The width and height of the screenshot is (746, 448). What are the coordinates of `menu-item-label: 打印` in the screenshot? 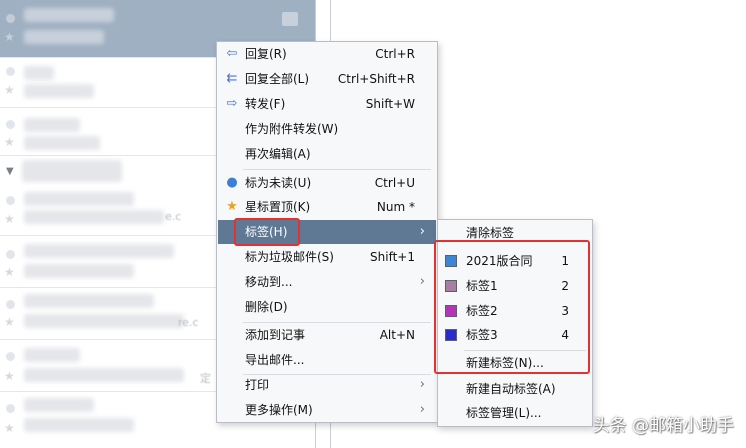 It's located at (257, 385).